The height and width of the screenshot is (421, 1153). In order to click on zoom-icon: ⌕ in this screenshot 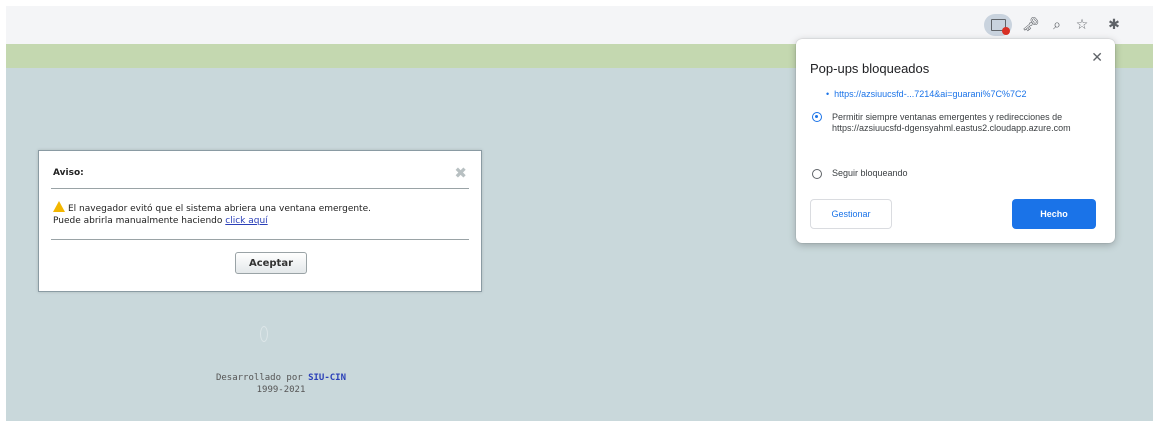, I will do `click(1057, 25)`.